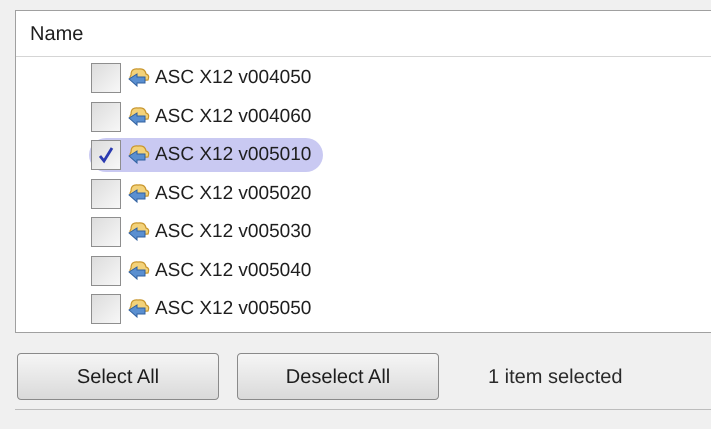  Describe the element at coordinates (233, 155) in the screenshot. I see `item-label: ASC X12 v005010` at that location.